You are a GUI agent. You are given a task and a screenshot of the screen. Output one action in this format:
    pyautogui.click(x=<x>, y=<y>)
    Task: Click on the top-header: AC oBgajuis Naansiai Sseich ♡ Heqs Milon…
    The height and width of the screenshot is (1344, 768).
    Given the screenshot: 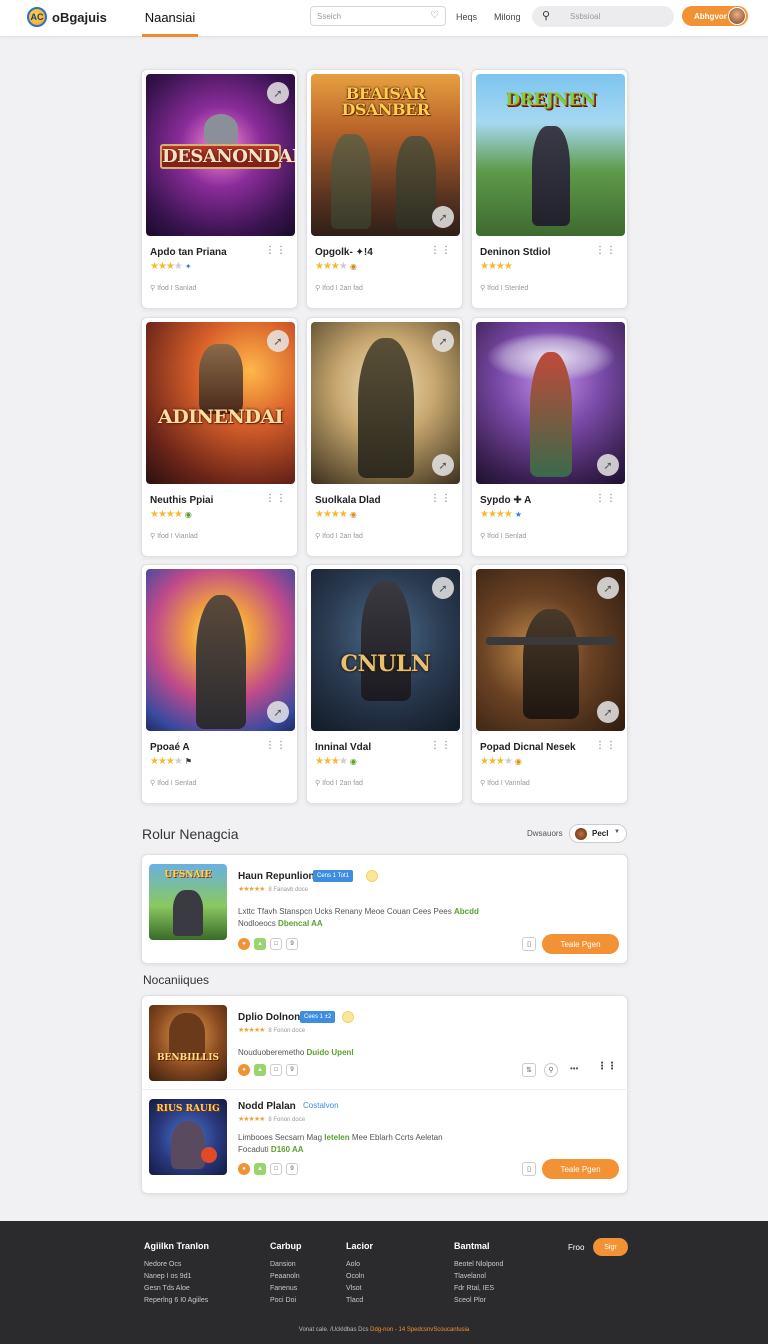 What is the action you would take?
    pyautogui.click(x=384, y=18)
    